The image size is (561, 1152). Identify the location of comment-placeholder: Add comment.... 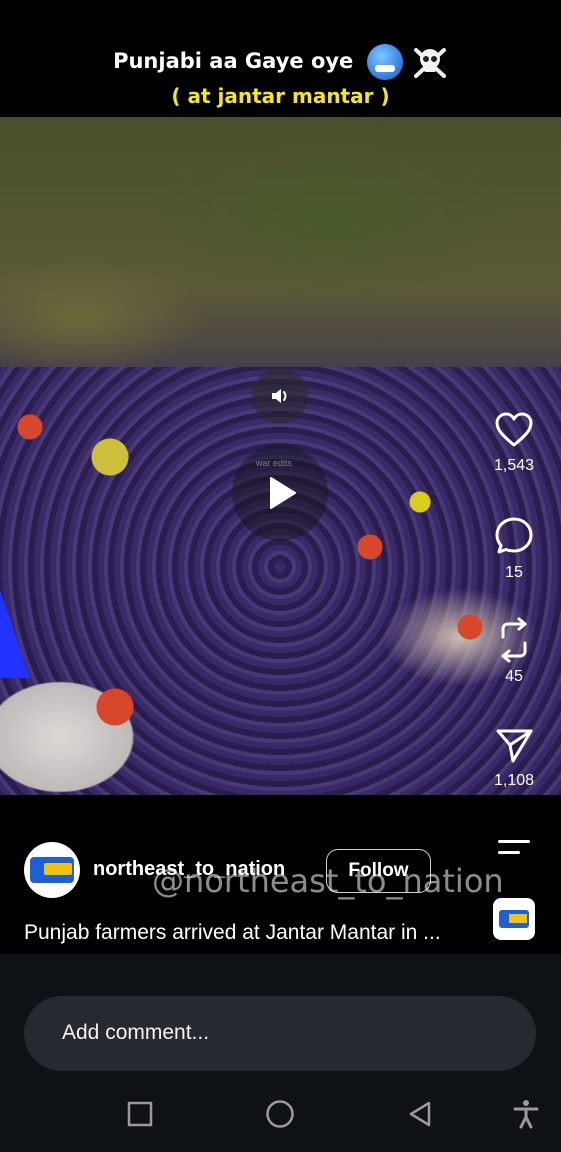
(136, 1032).